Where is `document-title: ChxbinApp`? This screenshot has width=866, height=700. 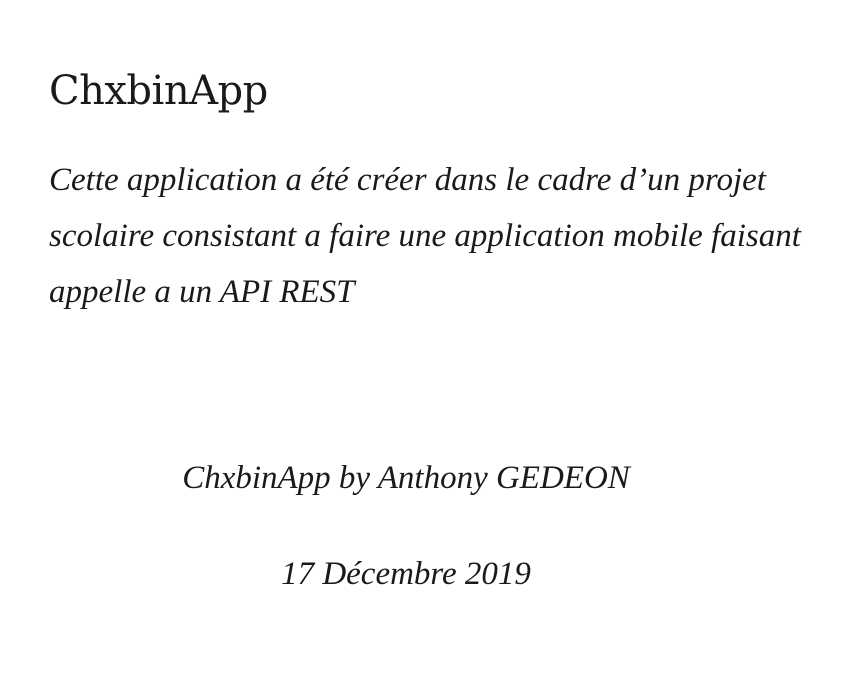 document-title: ChxbinApp is located at coordinates (158, 91).